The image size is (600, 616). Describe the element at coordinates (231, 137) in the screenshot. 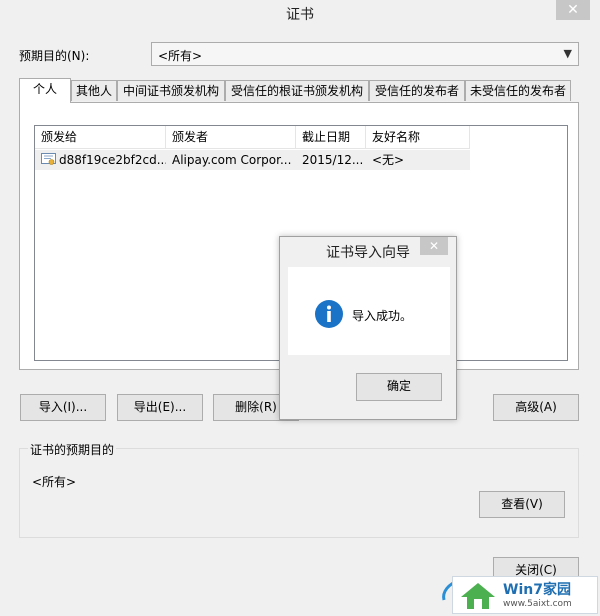

I see `column-issued-by: 颁发者` at that location.